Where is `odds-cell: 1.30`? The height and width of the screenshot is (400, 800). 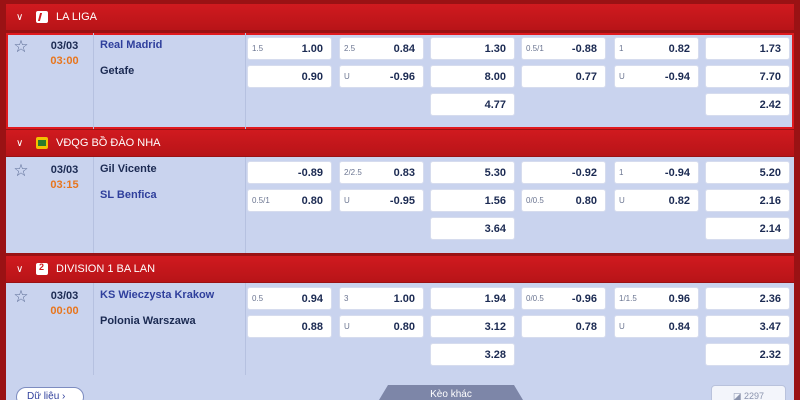 odds-cell: 1.30 is located at coordinates (472, 48).